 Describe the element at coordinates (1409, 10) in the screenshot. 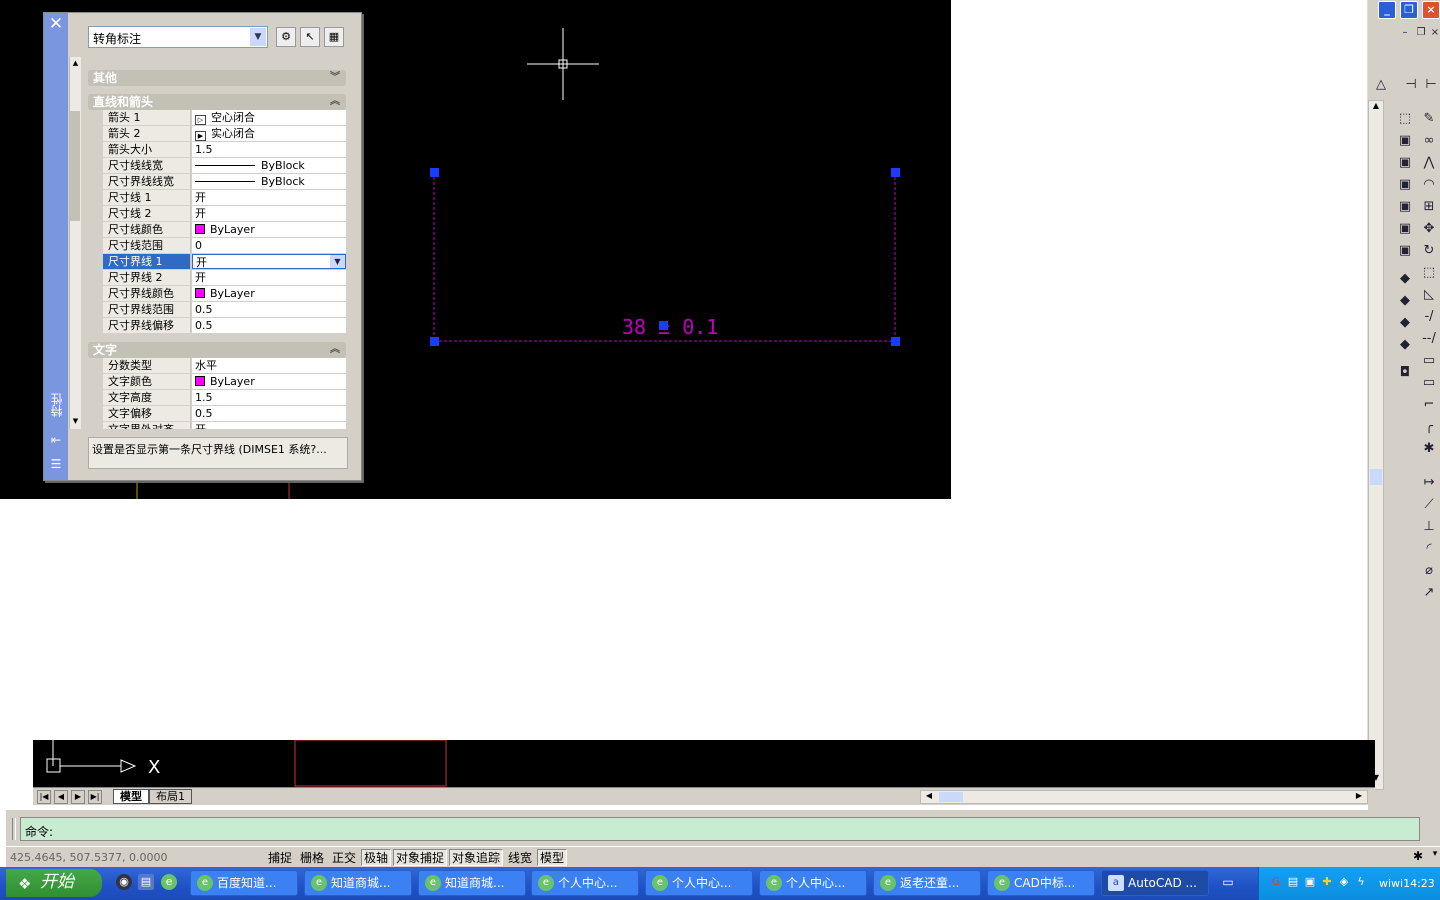

I see `restore-icon: ❐` at that location.